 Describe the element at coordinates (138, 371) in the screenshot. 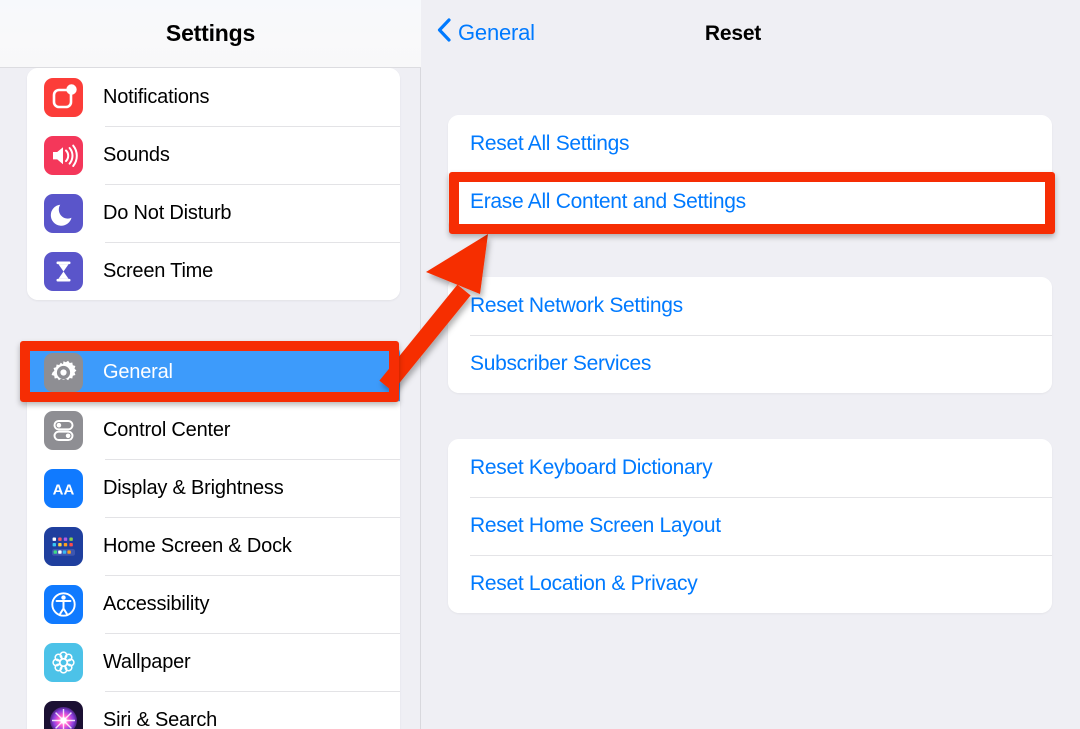

I see `sidebar-item-label: General` at that location.